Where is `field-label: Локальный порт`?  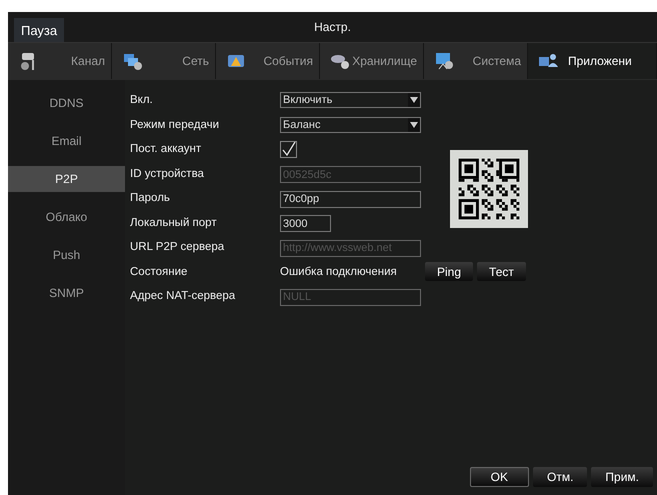
field-label: Локальный порт is located at coordinates (174, 222).